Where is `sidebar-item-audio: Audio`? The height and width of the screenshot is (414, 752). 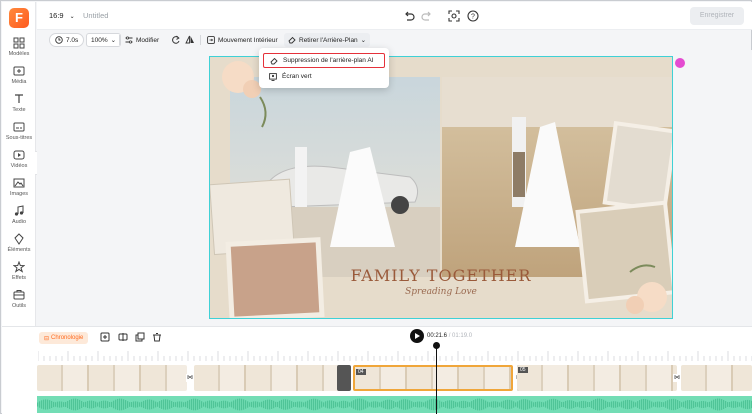
sidebar-item-audio: Audio is located at coordinates (19, 218).